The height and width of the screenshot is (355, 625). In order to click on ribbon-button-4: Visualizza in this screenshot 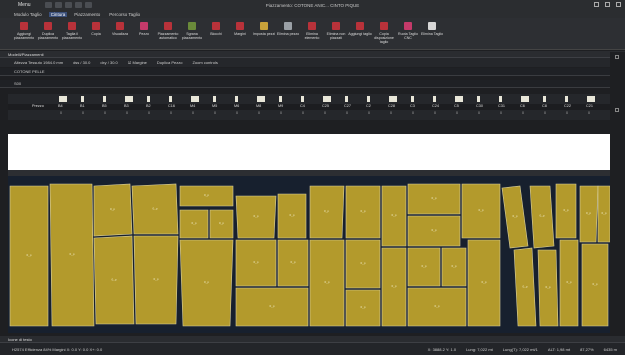, I will do `click(120, 33)`.